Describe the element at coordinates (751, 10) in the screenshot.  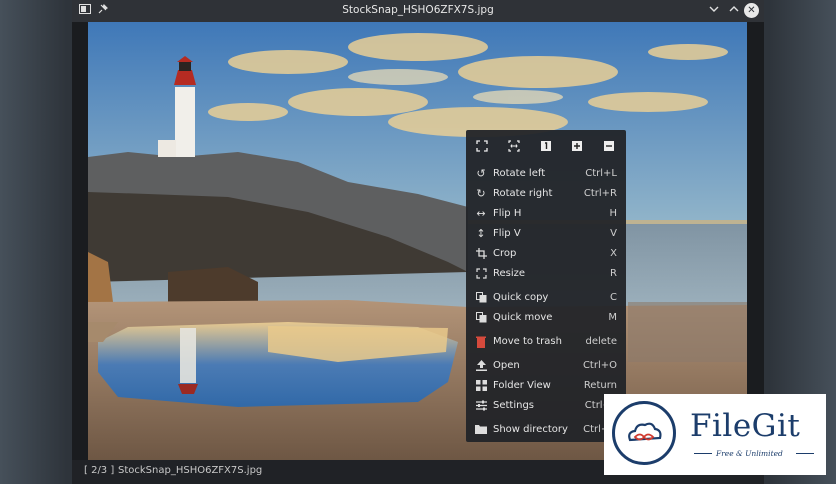
I see `close-icon: ✕` at that location.